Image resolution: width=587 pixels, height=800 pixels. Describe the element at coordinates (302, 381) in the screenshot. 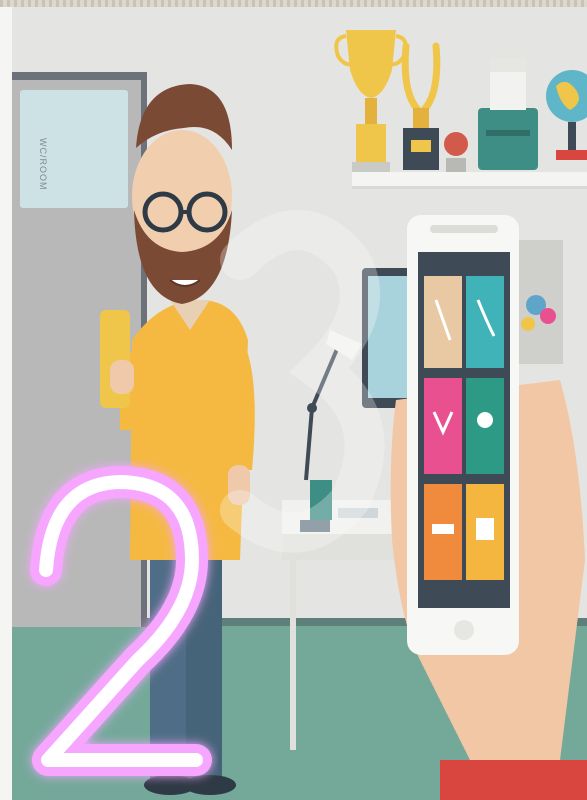

I see `watermark-shape` at that location.